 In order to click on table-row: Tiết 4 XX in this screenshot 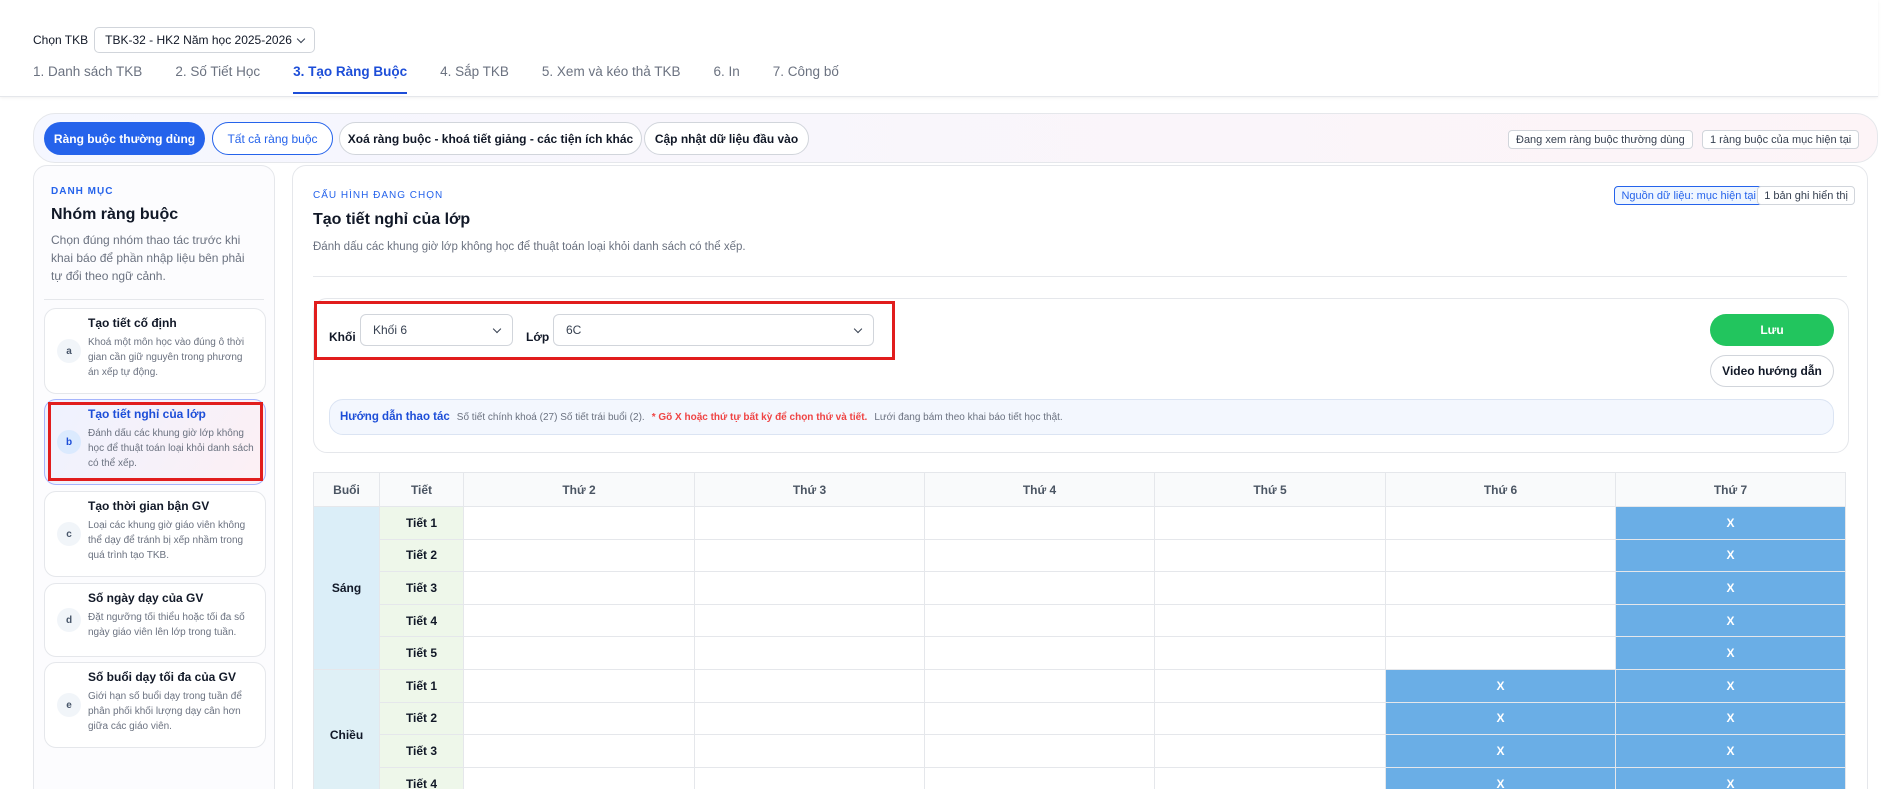, I will do `click(1080, 777)`.